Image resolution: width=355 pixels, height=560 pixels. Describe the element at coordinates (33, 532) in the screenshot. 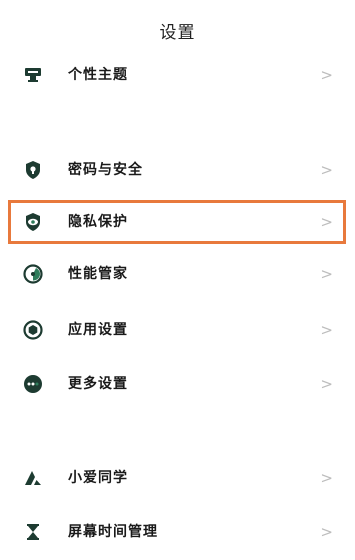

I see `hourglass-icon` at that location.